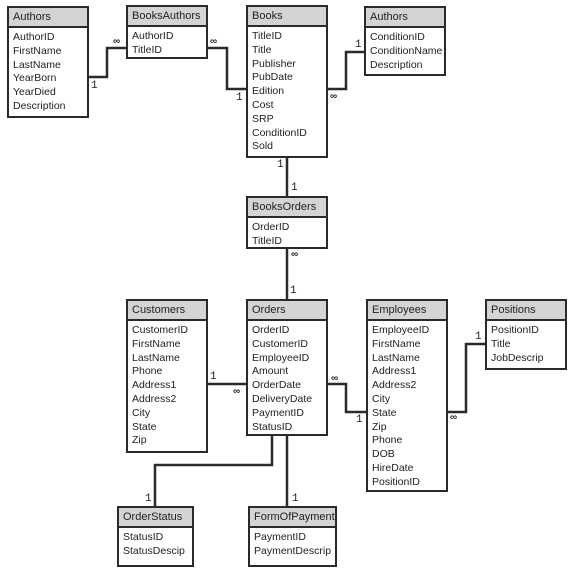 The image size is (576, 572). I want to click on table-title: Employees, so click(407, 311).